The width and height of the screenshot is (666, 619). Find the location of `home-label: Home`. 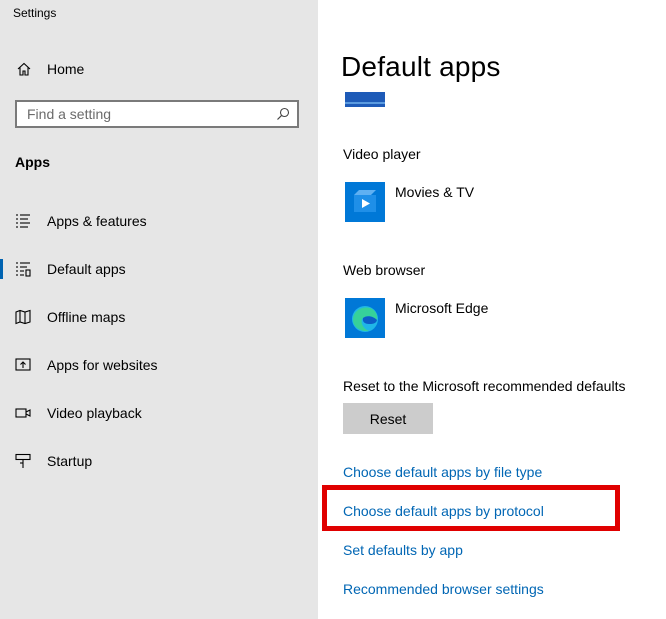

home-label: Home is located at coordinates (66, 69).